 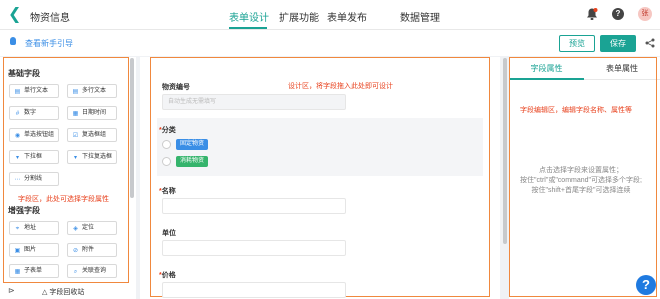 I want to click on design-area-note: 设计区，将字段拖入此处即可设计, so click(x=340, y=86).